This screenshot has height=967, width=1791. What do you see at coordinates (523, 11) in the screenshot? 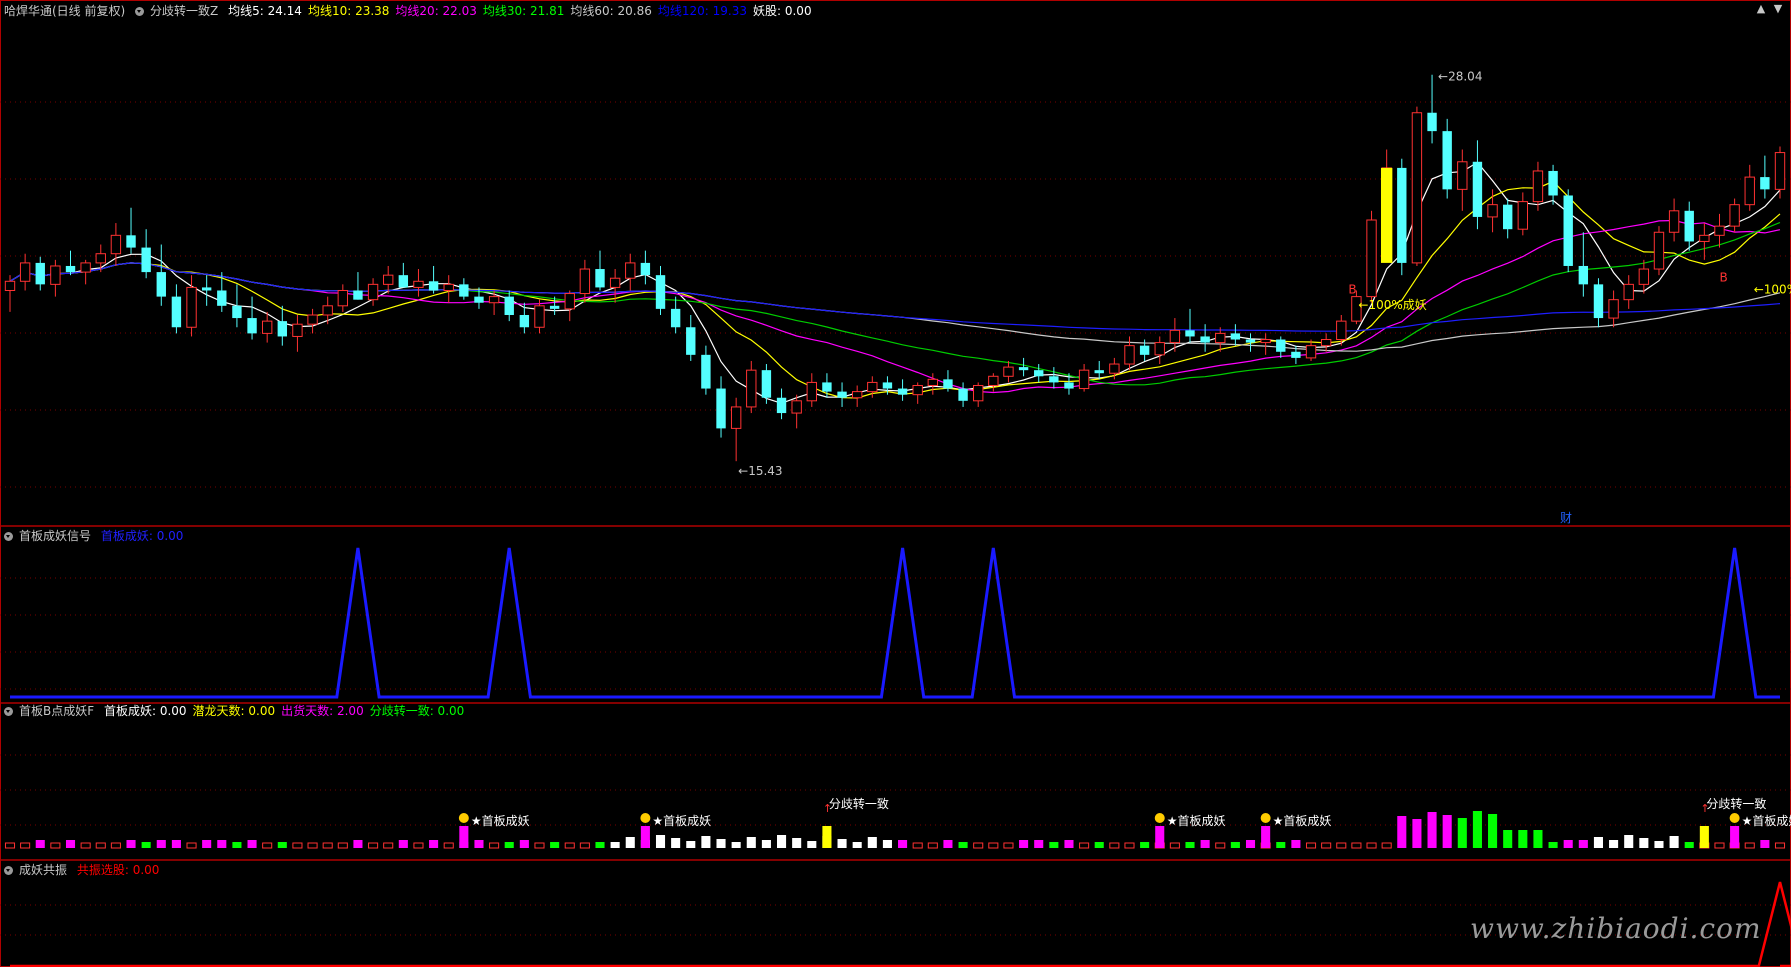
I see `ma-legend-3: 均线30: 21.81` at bounding box center [523, 11].